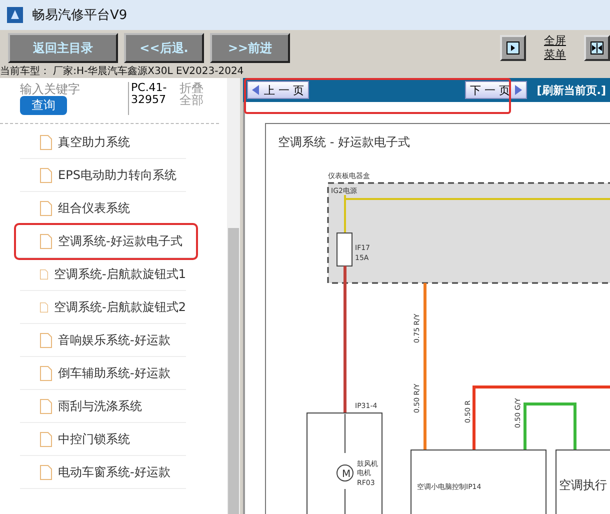 Image resolution: width=610 pixels, height=514 pixels. I want to click on tree-item: 真空助力系统, so click(103, 142).